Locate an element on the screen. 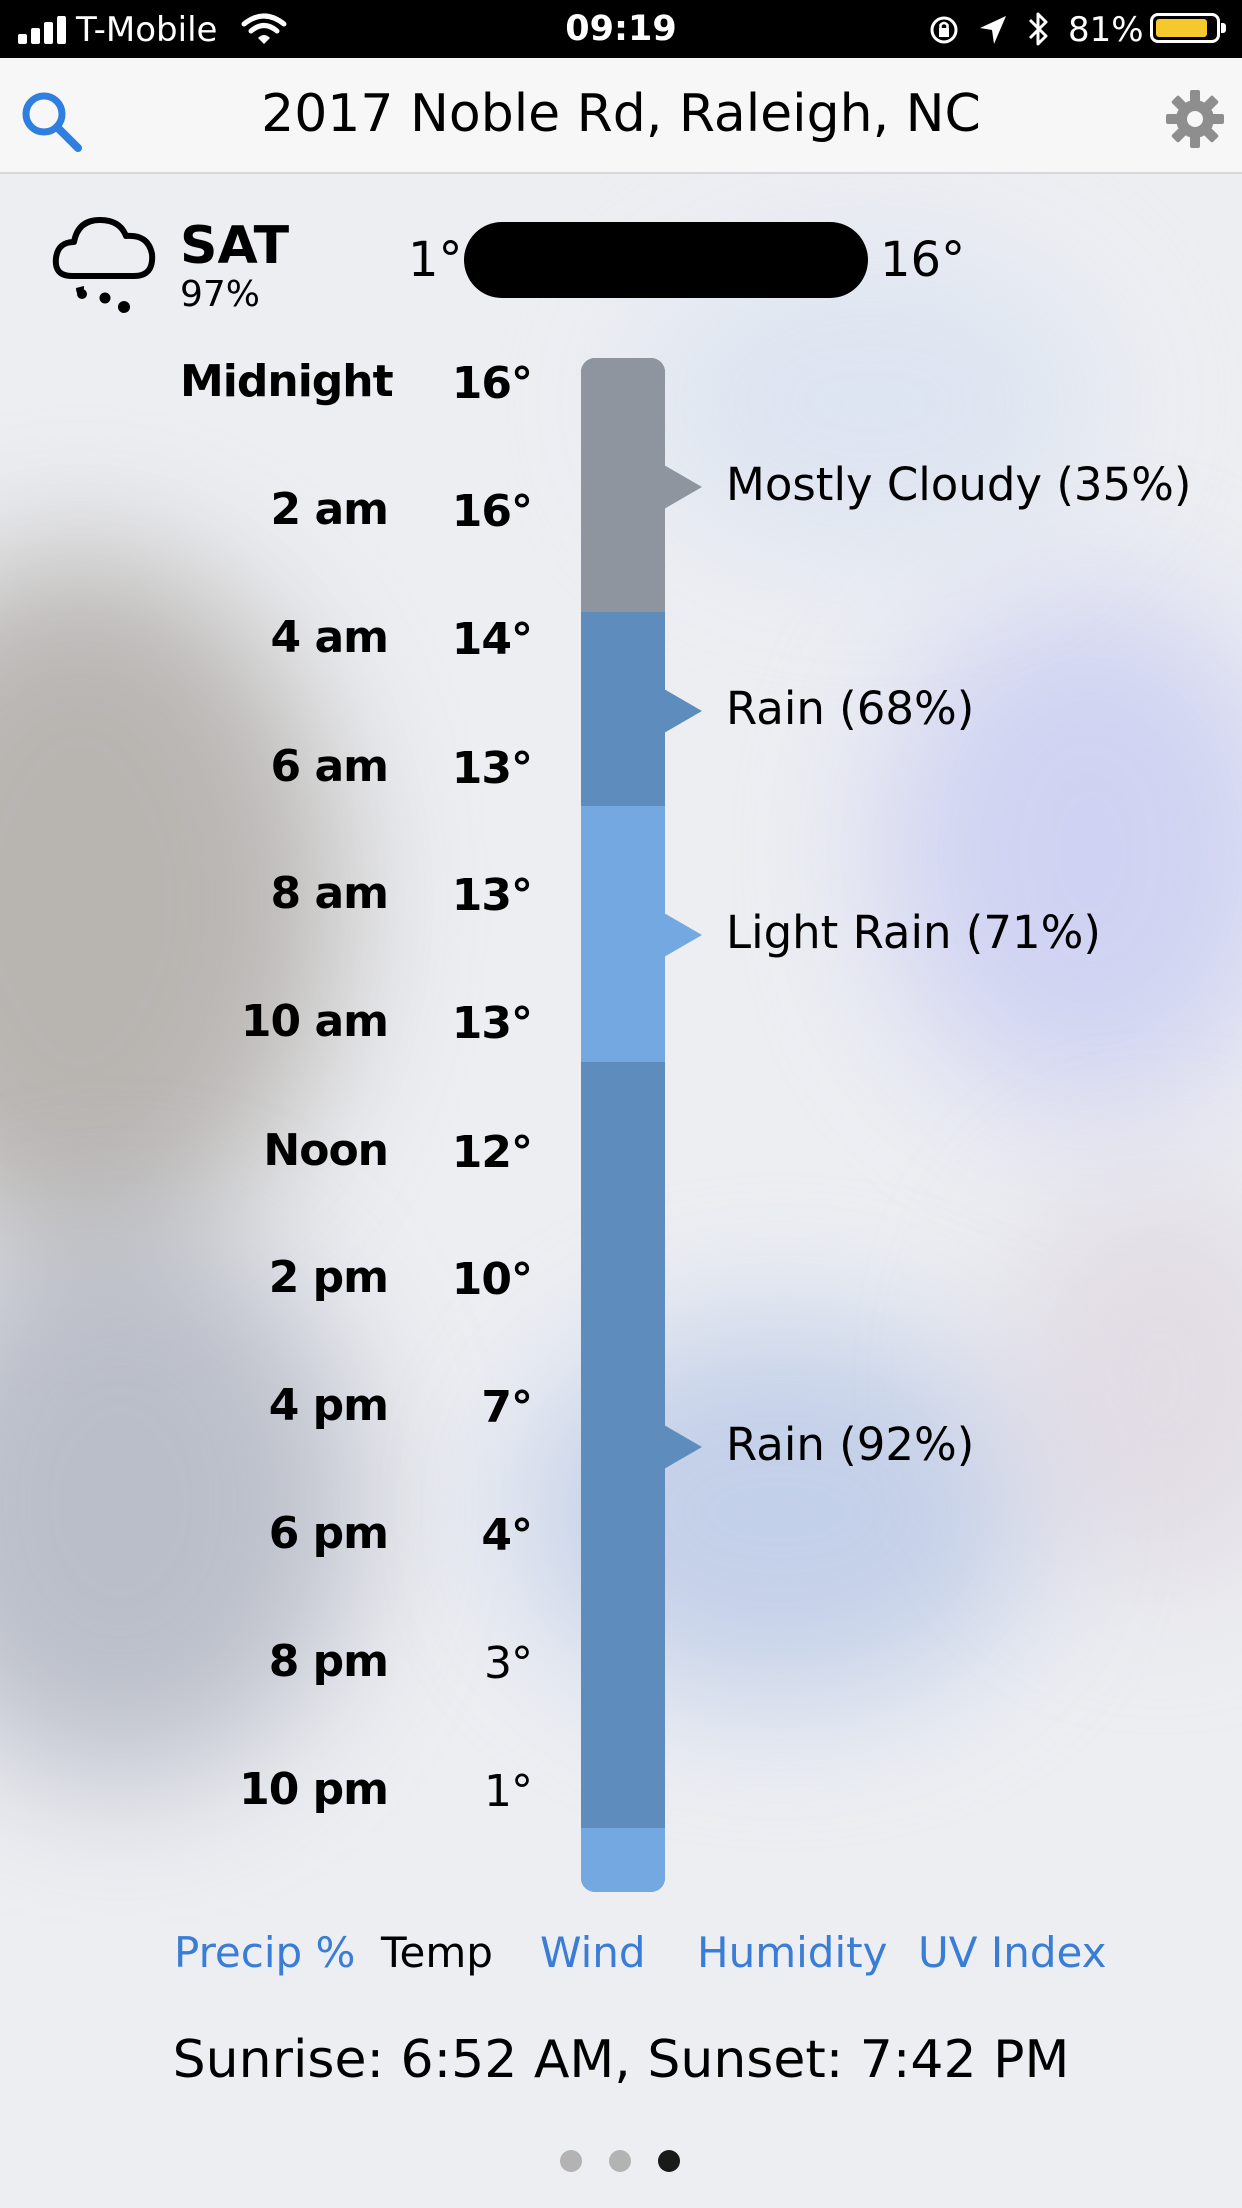 The width and height of the screenshot is (1242, 2208). day-precip-chance: 97% is located at coordinates (220, 294).